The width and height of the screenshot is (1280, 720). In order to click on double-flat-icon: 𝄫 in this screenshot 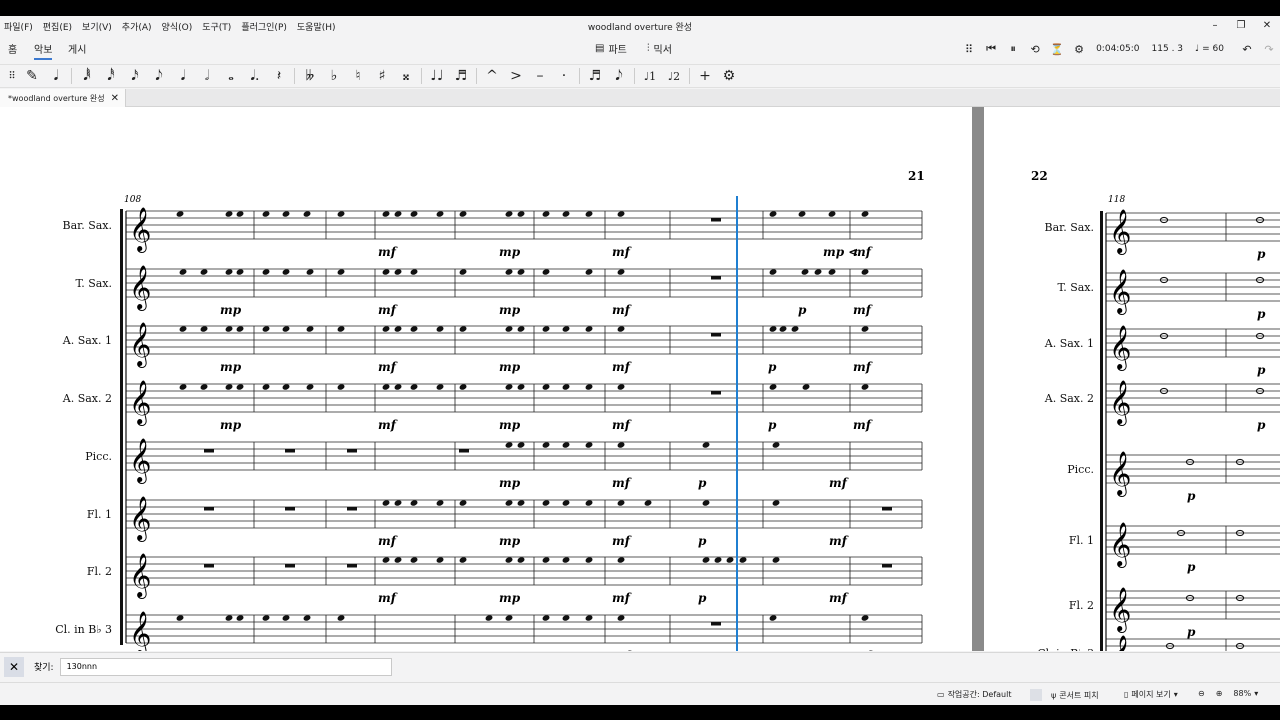, I will do `click(310, 76)`.